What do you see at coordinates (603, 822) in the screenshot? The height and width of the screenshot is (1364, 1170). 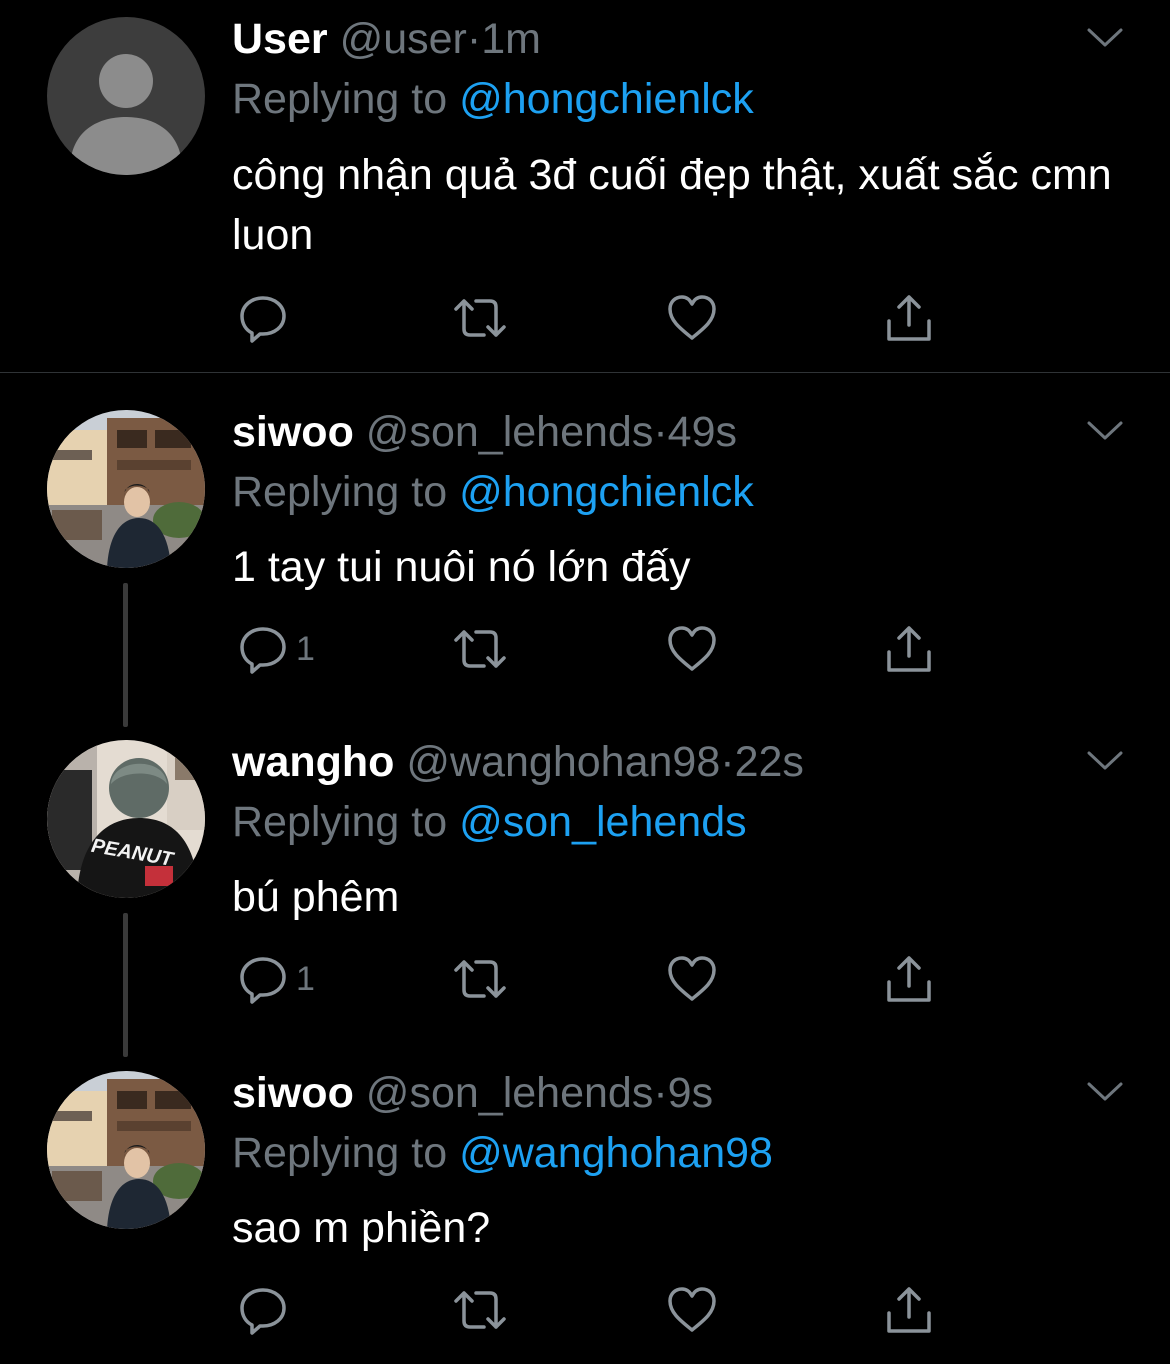 I see `mention-link: @son_lehends` at bounding box center [603, 822].